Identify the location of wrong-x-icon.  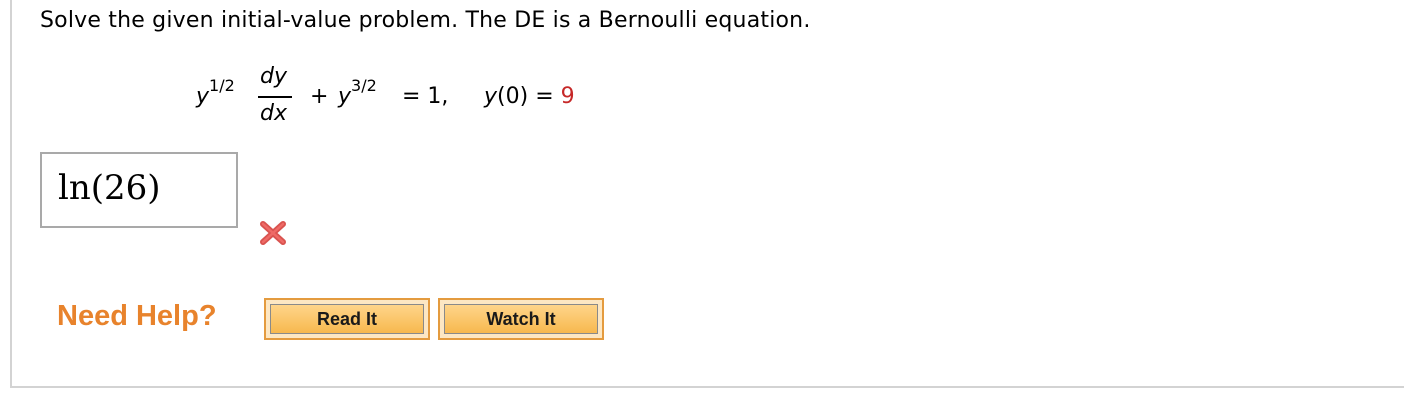
(273, 233).